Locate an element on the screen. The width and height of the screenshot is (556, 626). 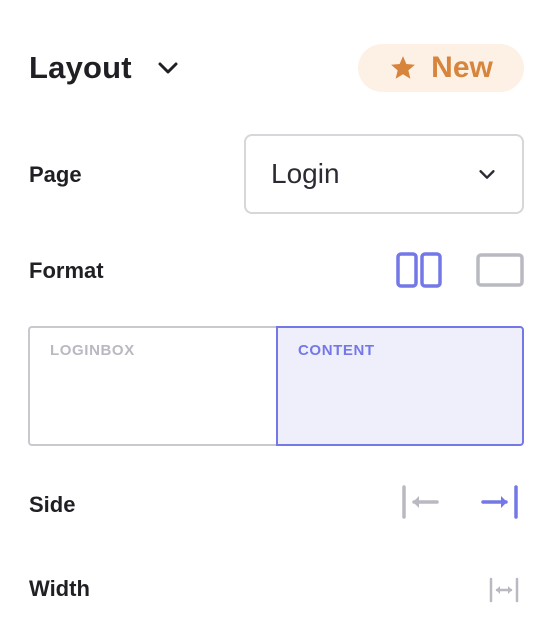
badge-label: New is located at coordinates (462, 67).